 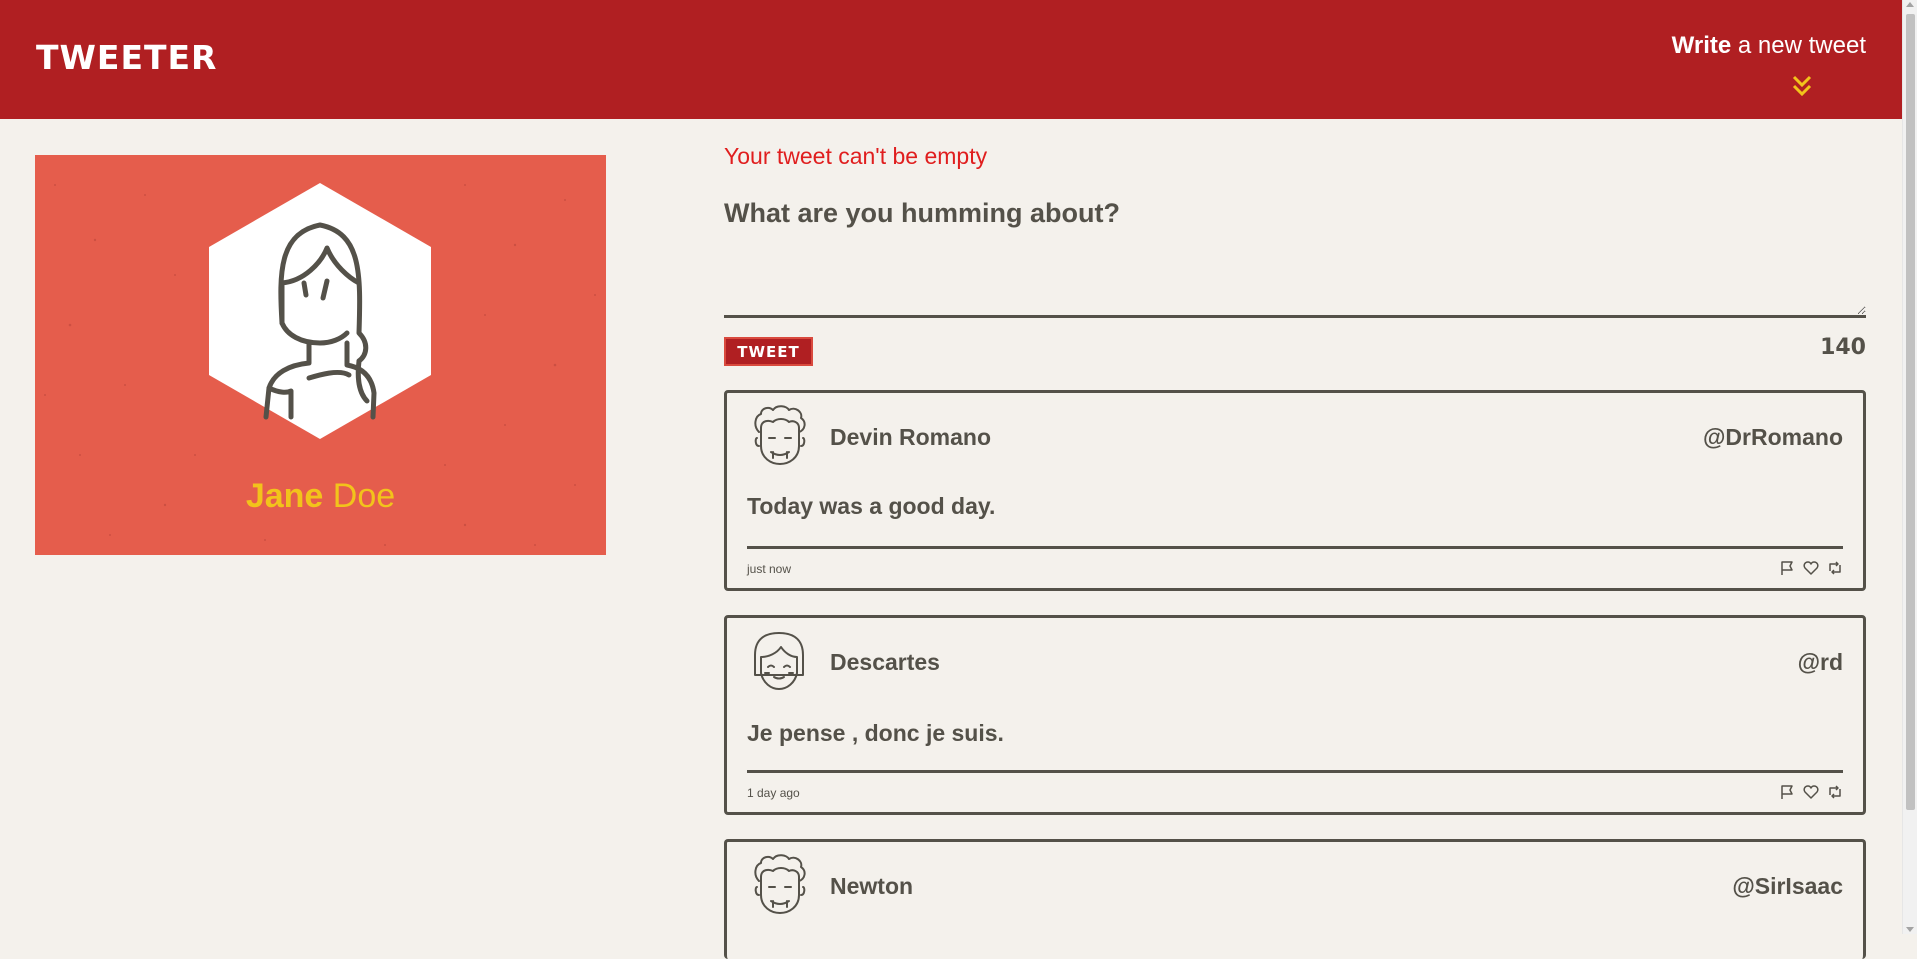 I want to click on scroll-up-arrow-icon, so click(x=1910, y=4).